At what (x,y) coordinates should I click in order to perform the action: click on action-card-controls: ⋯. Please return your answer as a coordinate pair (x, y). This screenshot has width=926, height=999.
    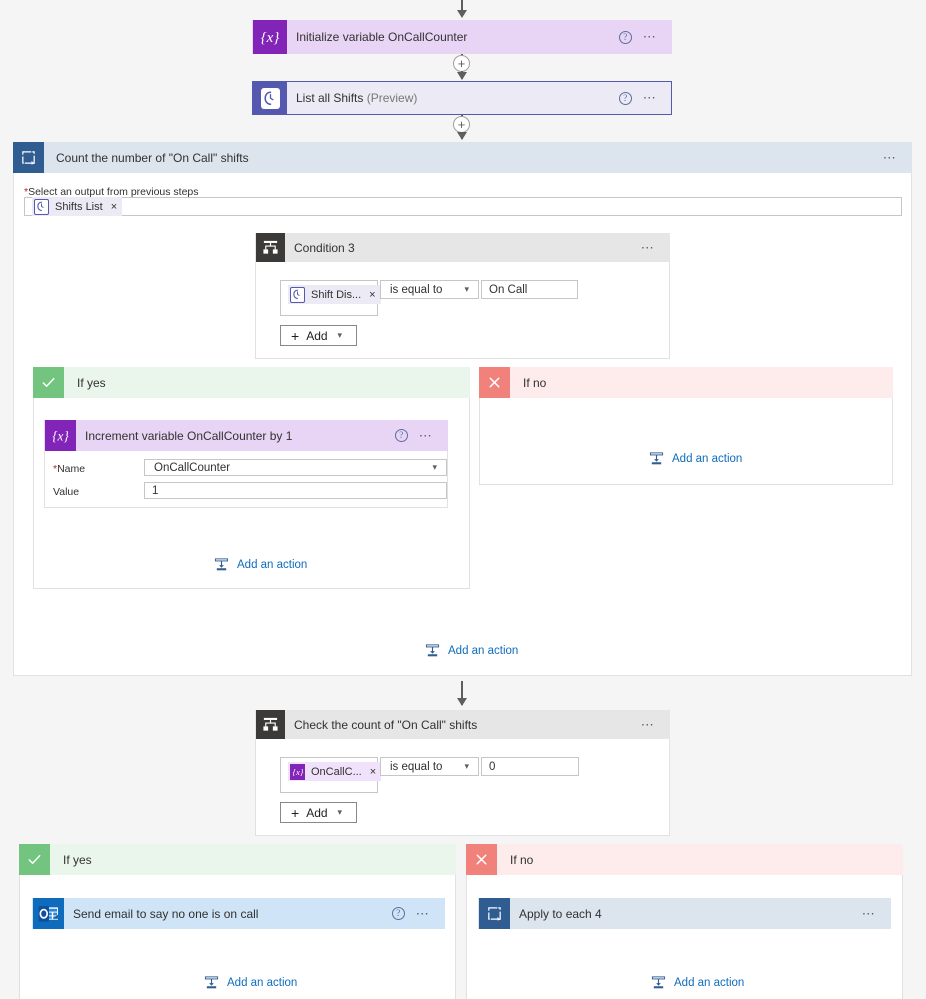
    Looking at the image, I should click on (876, 913).